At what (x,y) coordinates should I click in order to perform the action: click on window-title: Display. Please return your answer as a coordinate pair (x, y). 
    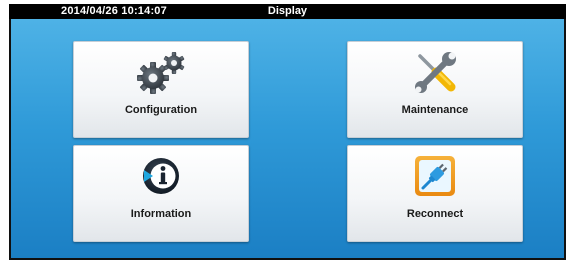
    Looking at the image, I should click on (287, 11).